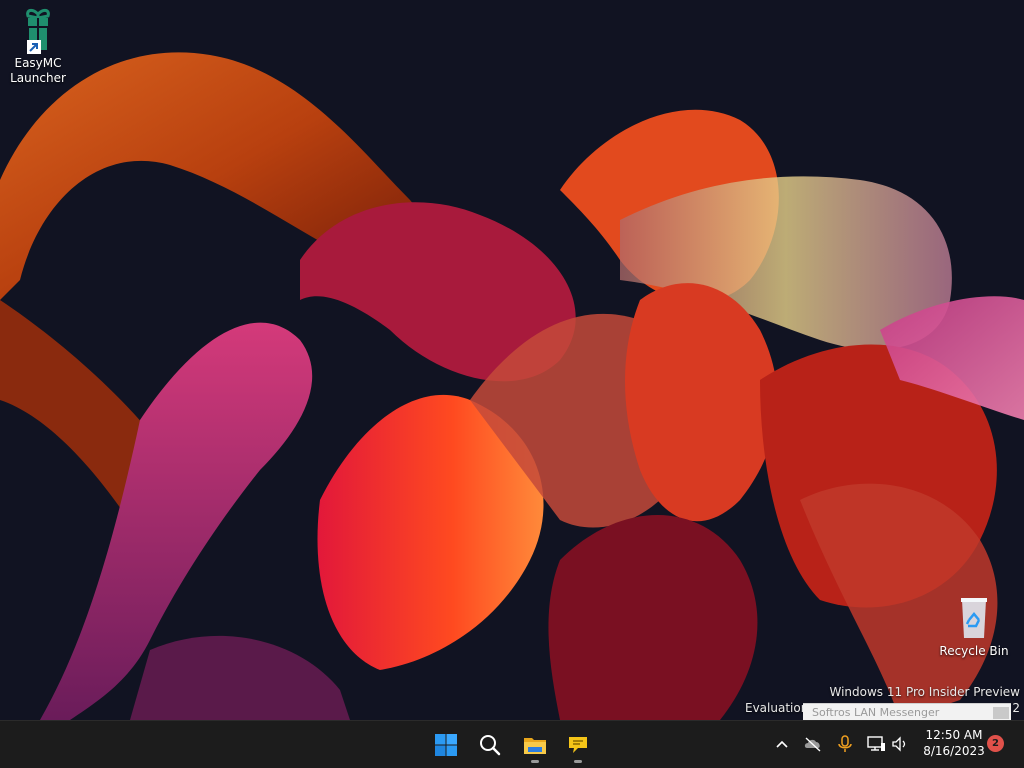 Image resolution: width=1024 pixels, height=768 pixels. I want to click on close-icon, so click(1001, 713).